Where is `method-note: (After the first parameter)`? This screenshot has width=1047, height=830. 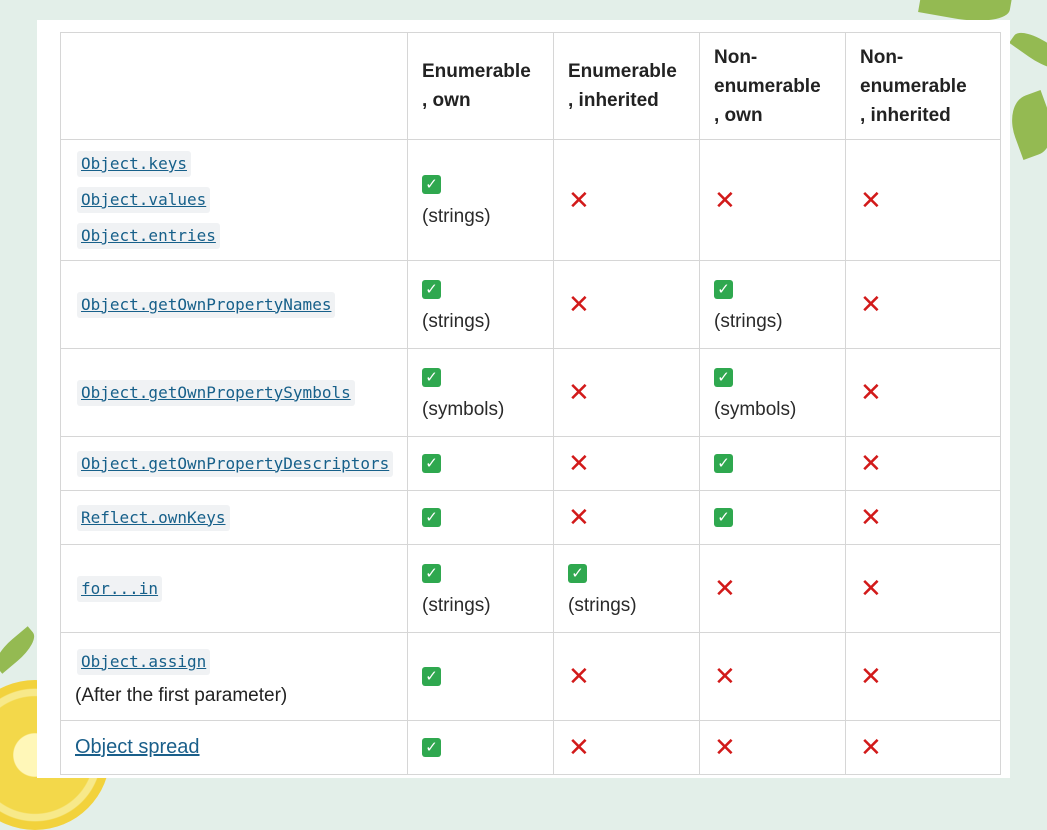
method-note: (After the first parameter) is located at coordinates (181, 695).